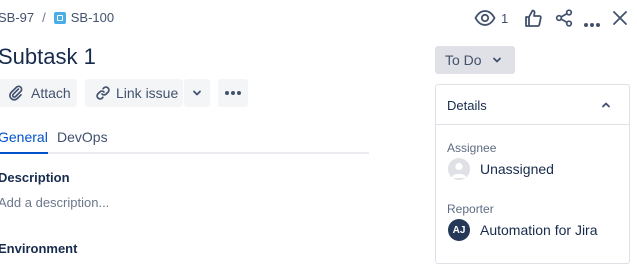 The height and width of the screenshot is (264, 637). What do you see at coordinates (51, 93) in the screenshot?
I see `attach-label: Attach` at bounding box center [51, 93].